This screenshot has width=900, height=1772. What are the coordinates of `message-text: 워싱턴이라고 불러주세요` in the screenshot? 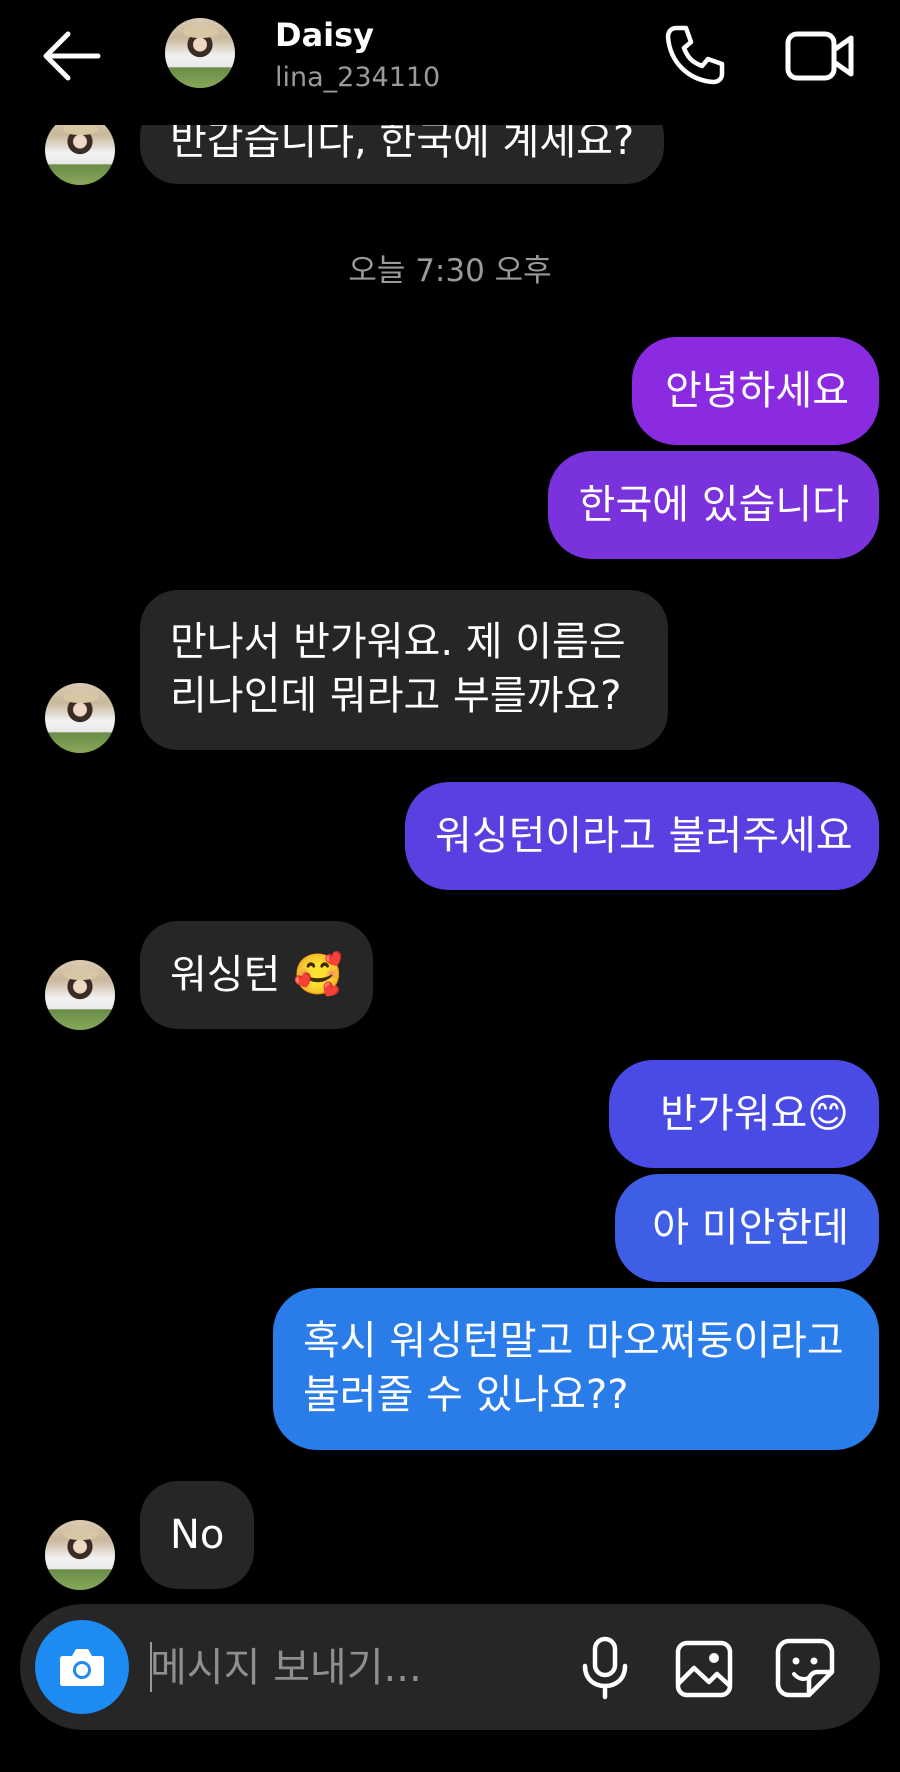 It's located at (644, 836).